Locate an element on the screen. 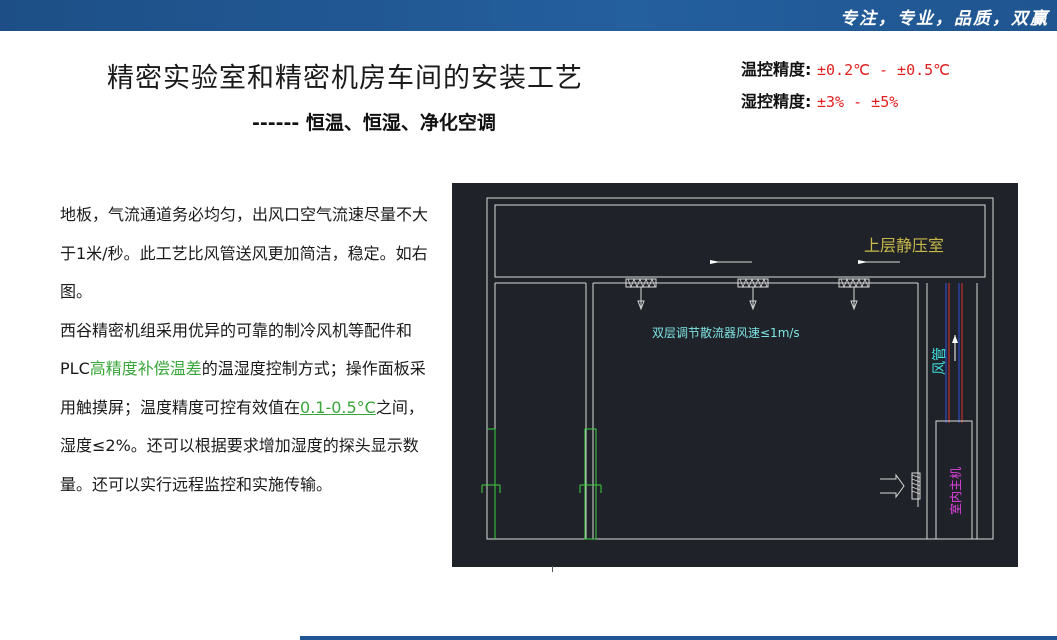 This screenshot has width=1057, height=640. footer-bar is located at coordinates (678, 638).